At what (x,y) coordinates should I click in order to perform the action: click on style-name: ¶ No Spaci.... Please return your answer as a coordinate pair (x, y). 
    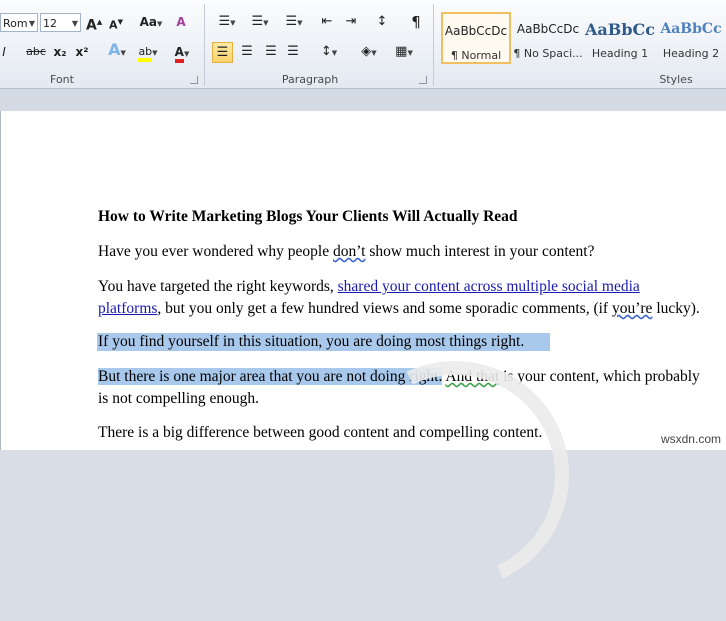
    Looking at the image, I should click on (548, 53).